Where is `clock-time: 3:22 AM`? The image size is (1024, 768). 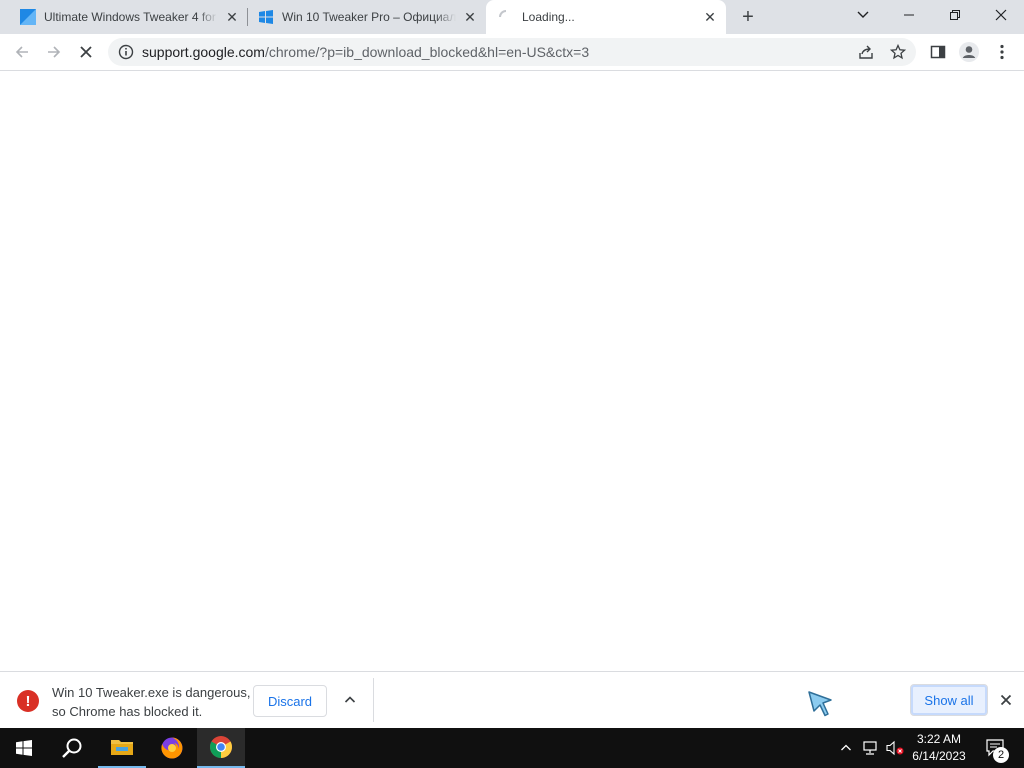 clock-time: 3:22 AM is located at coordinates (939, 739).